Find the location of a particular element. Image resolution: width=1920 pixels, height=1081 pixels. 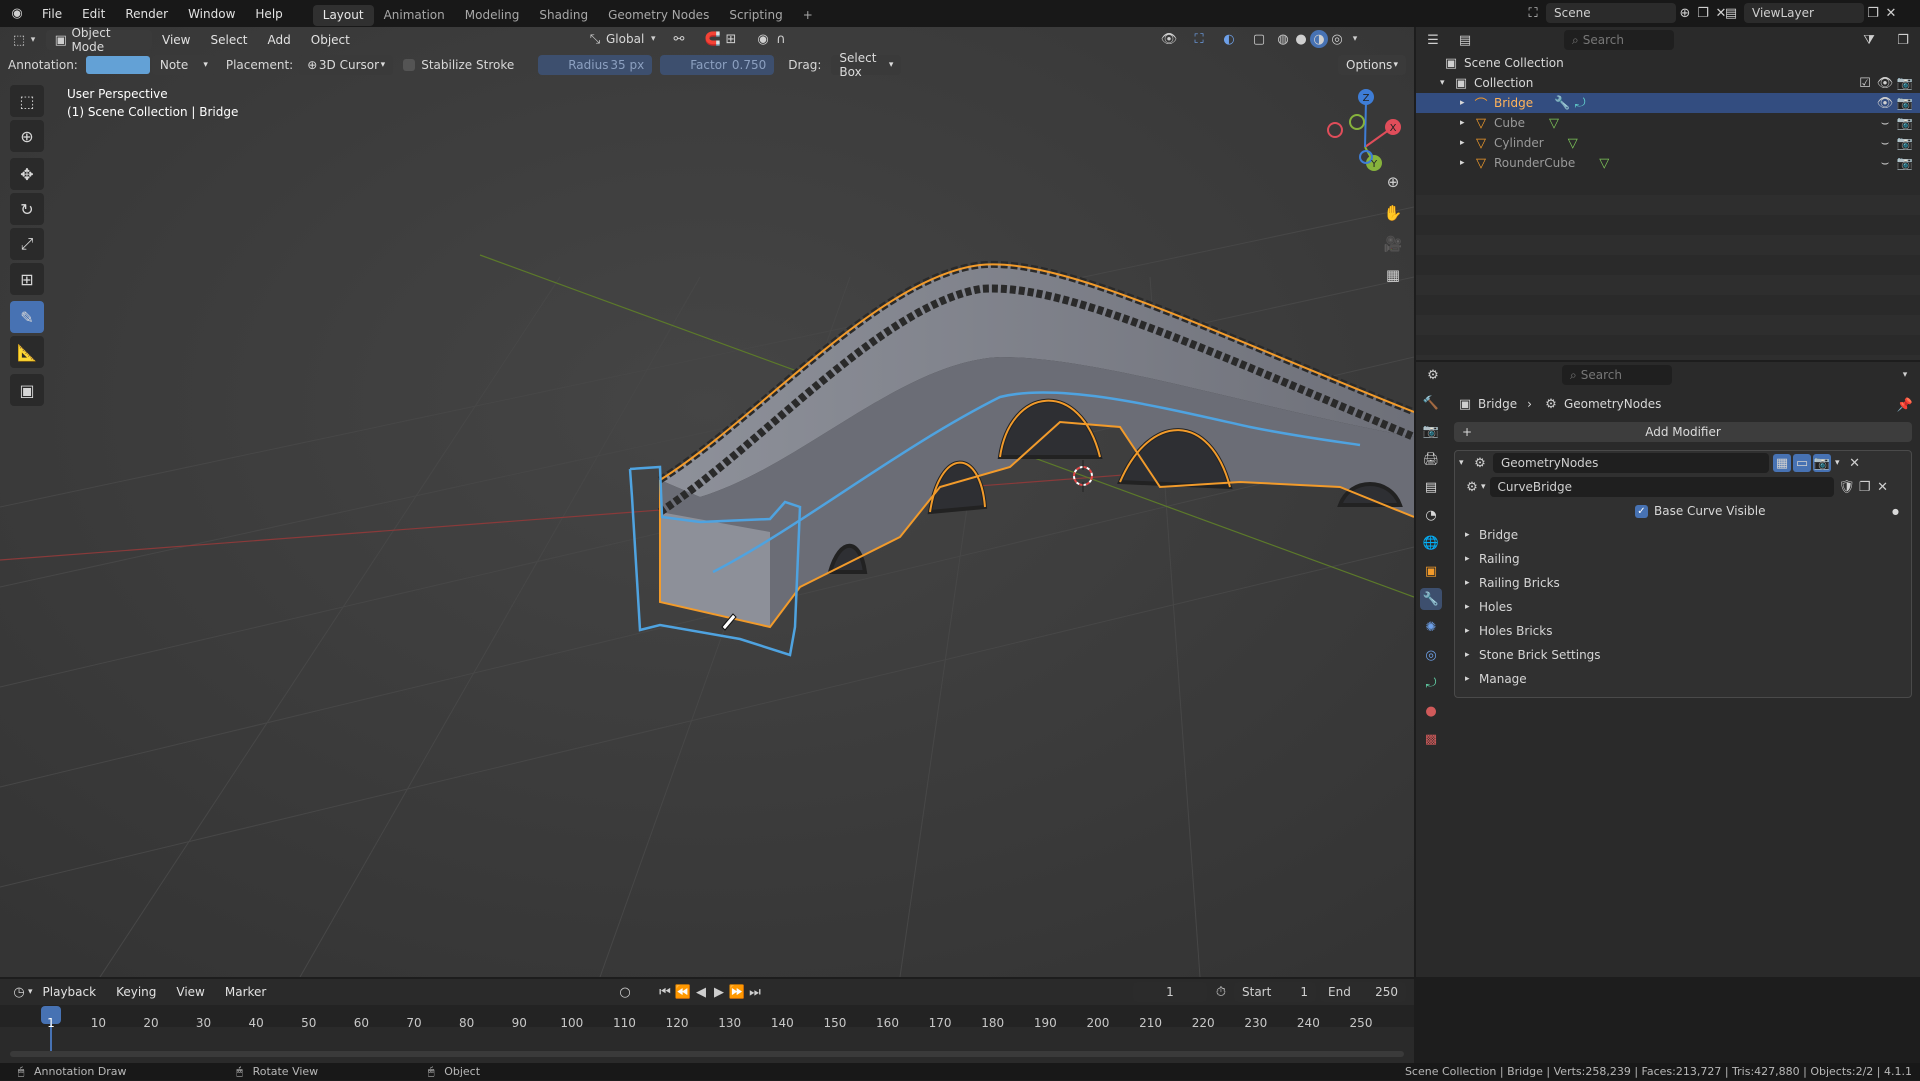

xray-icon: ▢ is located at coordinates (1259, 39).